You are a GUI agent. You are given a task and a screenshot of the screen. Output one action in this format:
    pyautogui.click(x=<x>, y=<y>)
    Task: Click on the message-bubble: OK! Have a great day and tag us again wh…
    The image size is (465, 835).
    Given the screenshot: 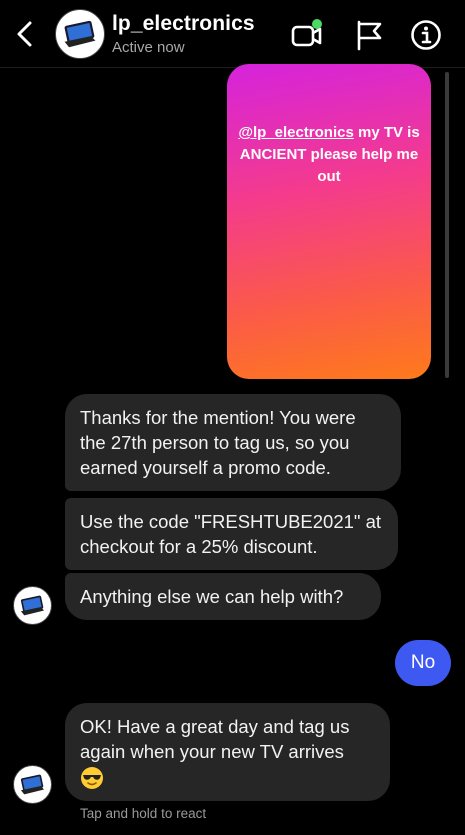 What is the action you would take?
    pyautogui.click(x=227, y=752)
    